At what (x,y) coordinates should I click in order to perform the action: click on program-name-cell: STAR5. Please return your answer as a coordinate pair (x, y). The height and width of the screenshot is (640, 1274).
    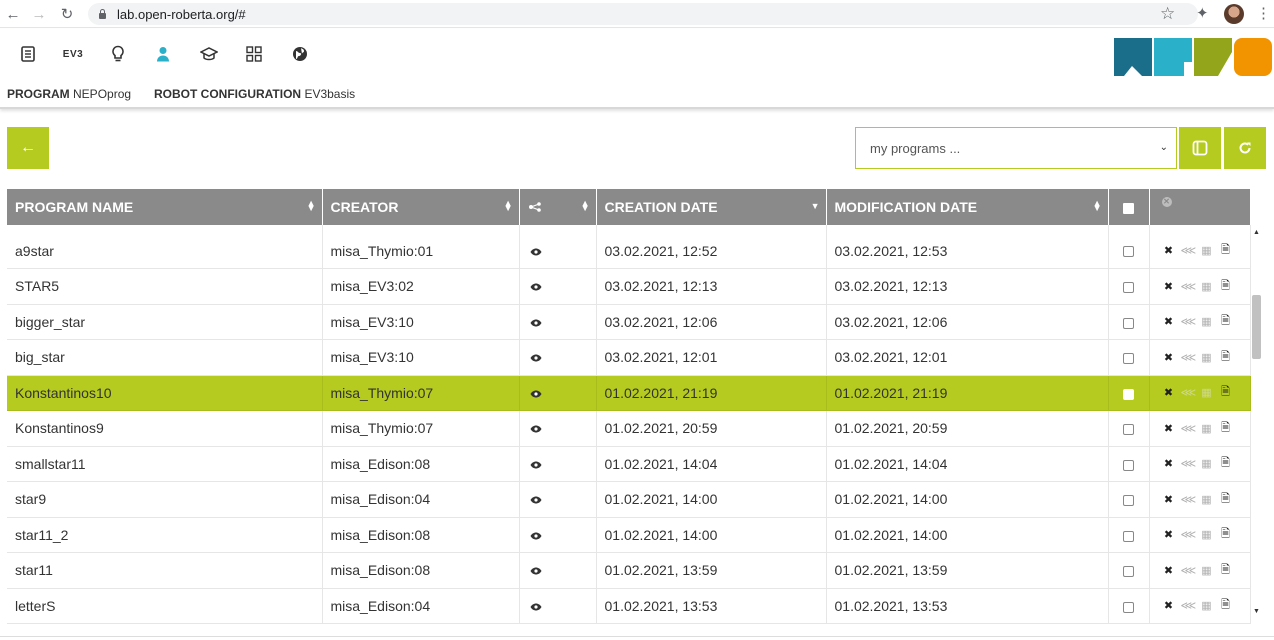
    Looking at the image, I should click on (165, 286).